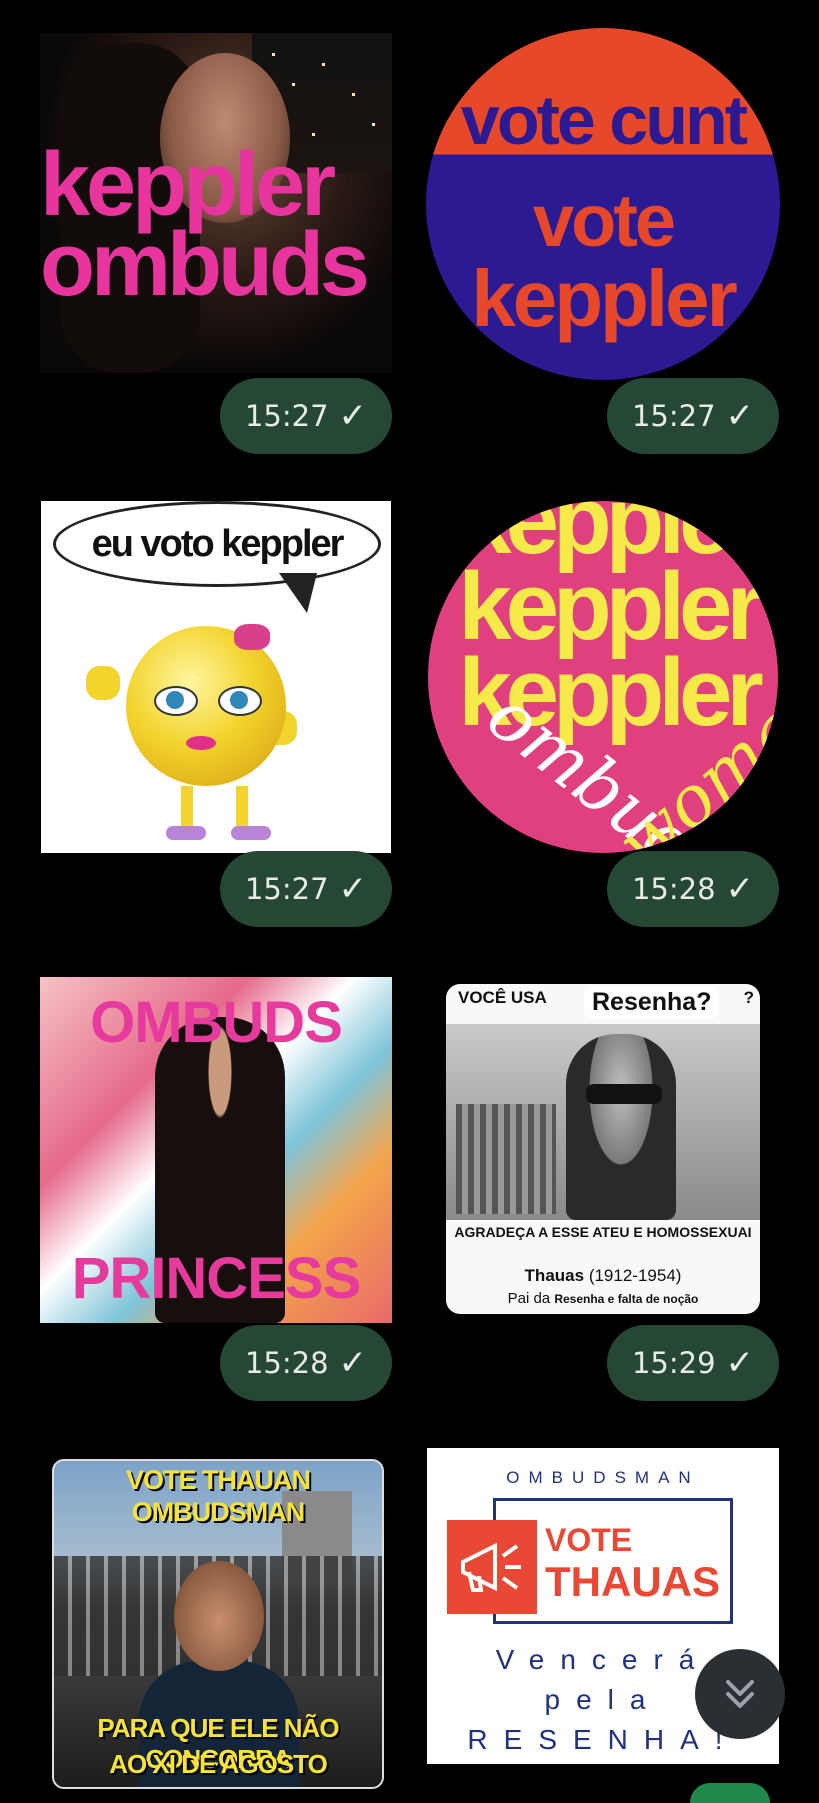 This screenshot has width=819, height=1803. Describe the element at coordinates (624, 1094) in the screenshot. I see `sunglasses` at that location.